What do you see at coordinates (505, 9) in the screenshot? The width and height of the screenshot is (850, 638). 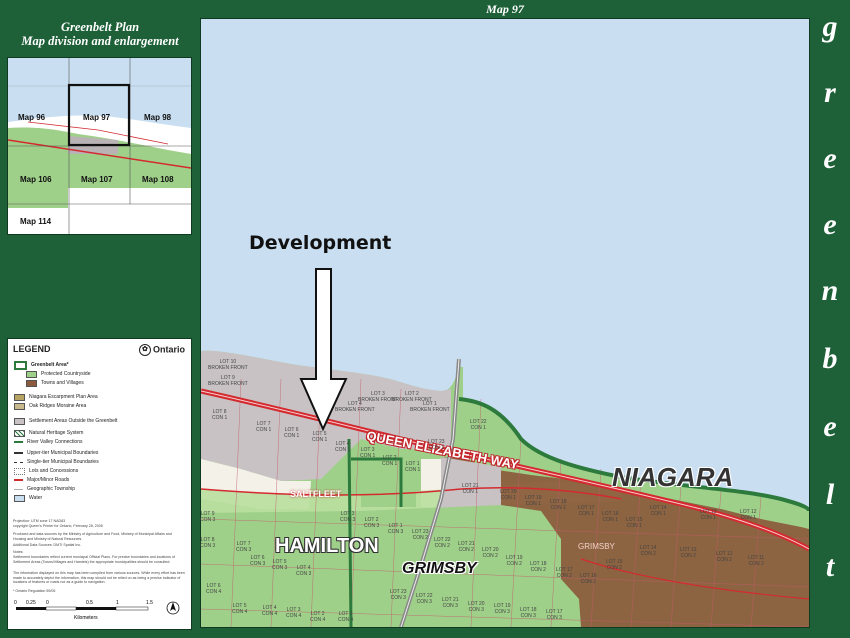 I see `map-title: Map 97` at bounding box center [505, 9].